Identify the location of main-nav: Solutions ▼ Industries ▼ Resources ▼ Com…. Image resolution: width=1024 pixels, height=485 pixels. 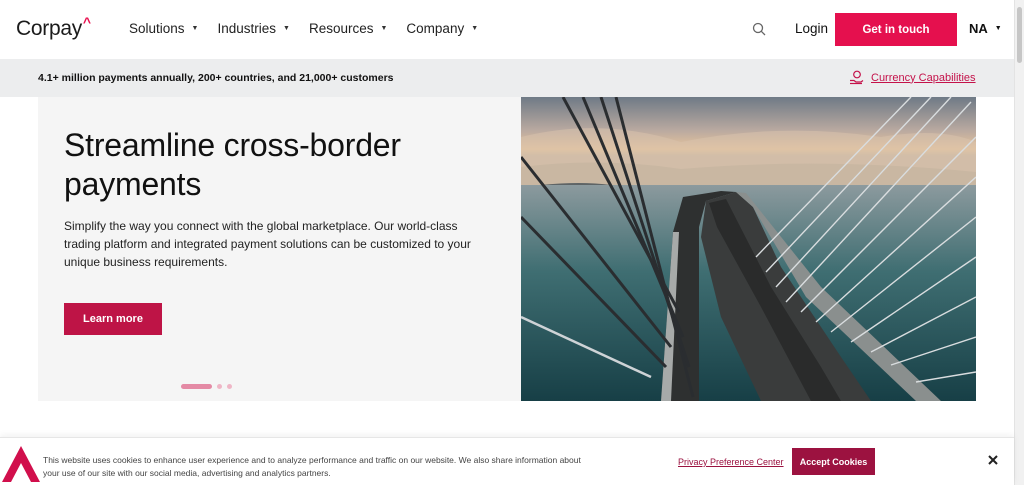
(313, 28).